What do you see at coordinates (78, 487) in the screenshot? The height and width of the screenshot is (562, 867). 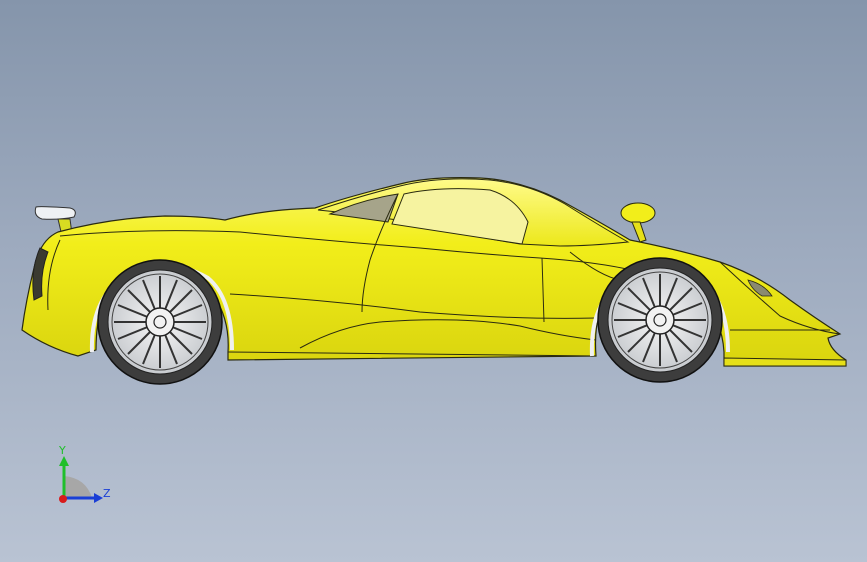 I see `triad-plane-indicator` at bounding box center [78, 487].